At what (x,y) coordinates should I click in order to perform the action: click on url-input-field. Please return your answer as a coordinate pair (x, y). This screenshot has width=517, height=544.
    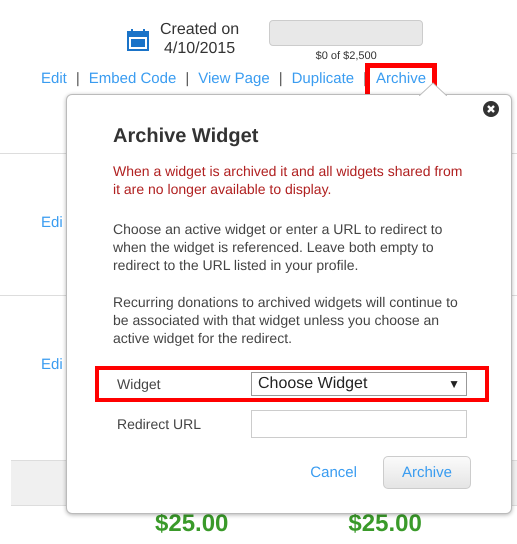
    Looking at the image, I should click on (359, 424).